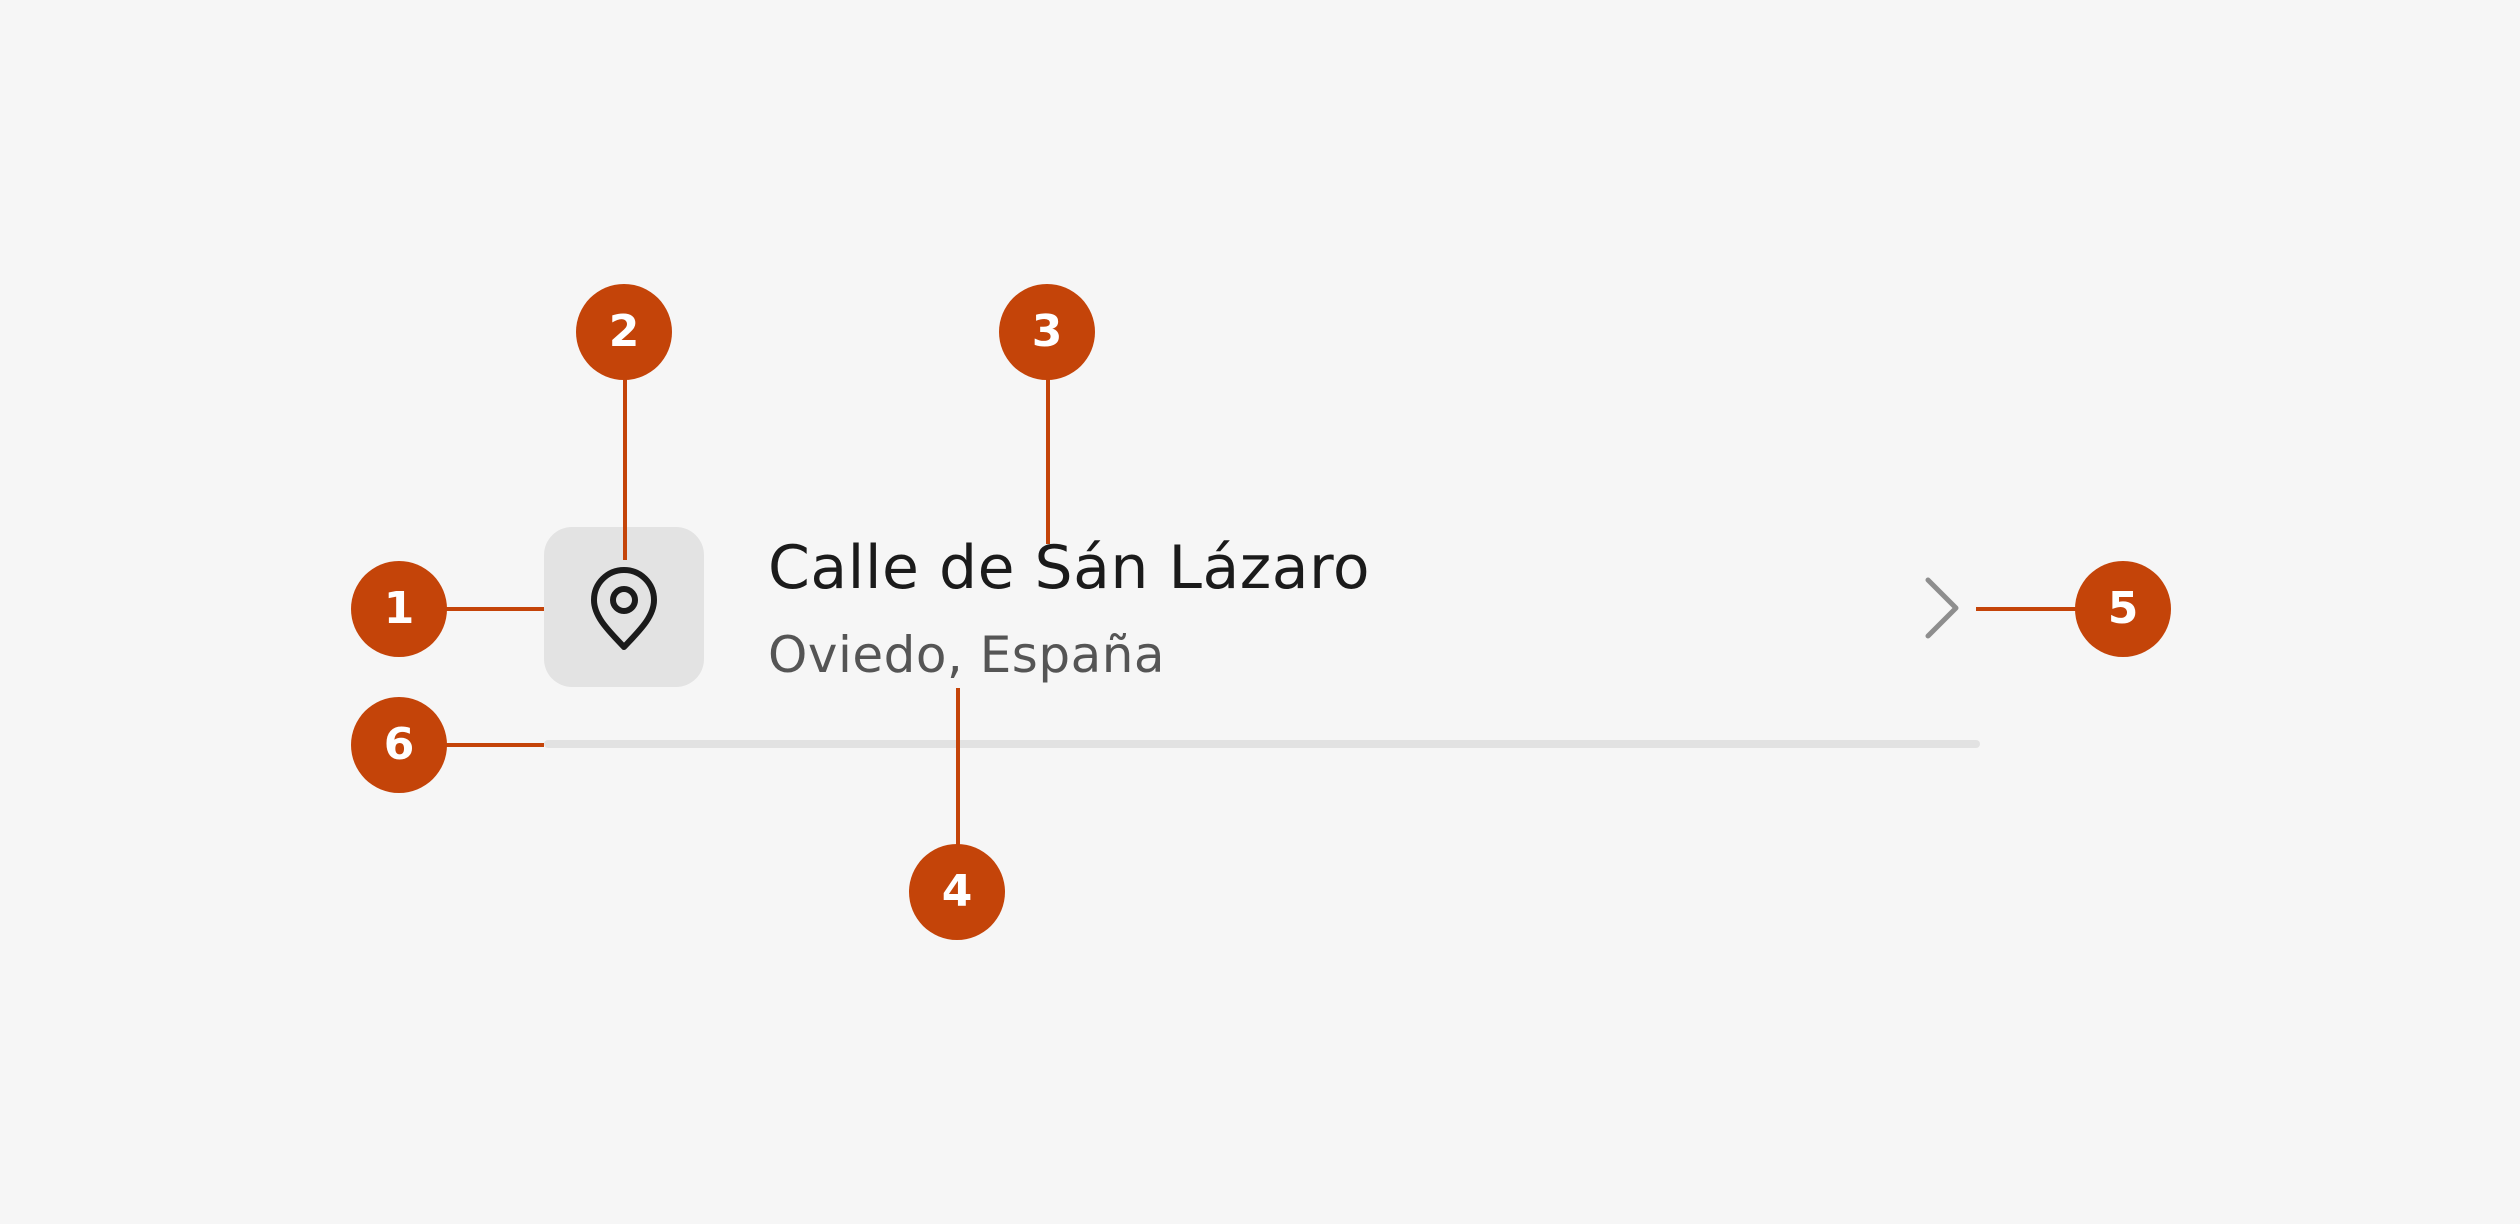 The width and height of the screenshot is (2520, 1224). Describe the element at coordinates (399, 609) in the screenshot. I see `annotation-badge-1: 1` at that location.